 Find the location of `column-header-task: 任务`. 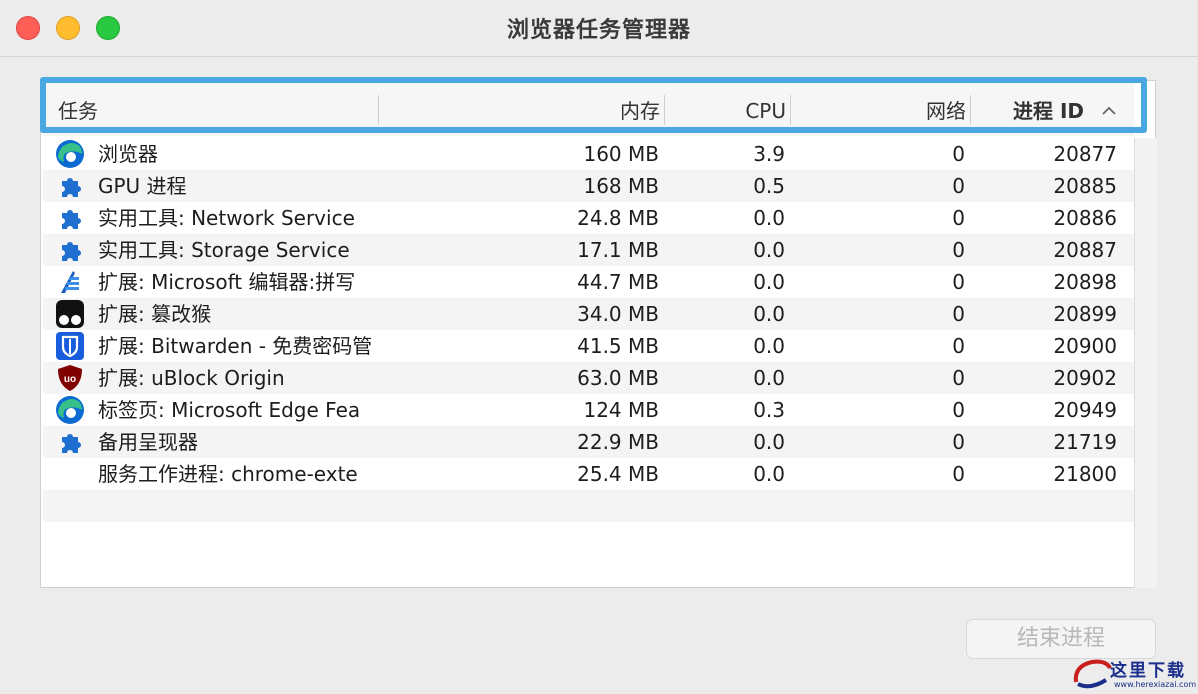

column-header-task: 任务 is located at coordinates (78, 111).